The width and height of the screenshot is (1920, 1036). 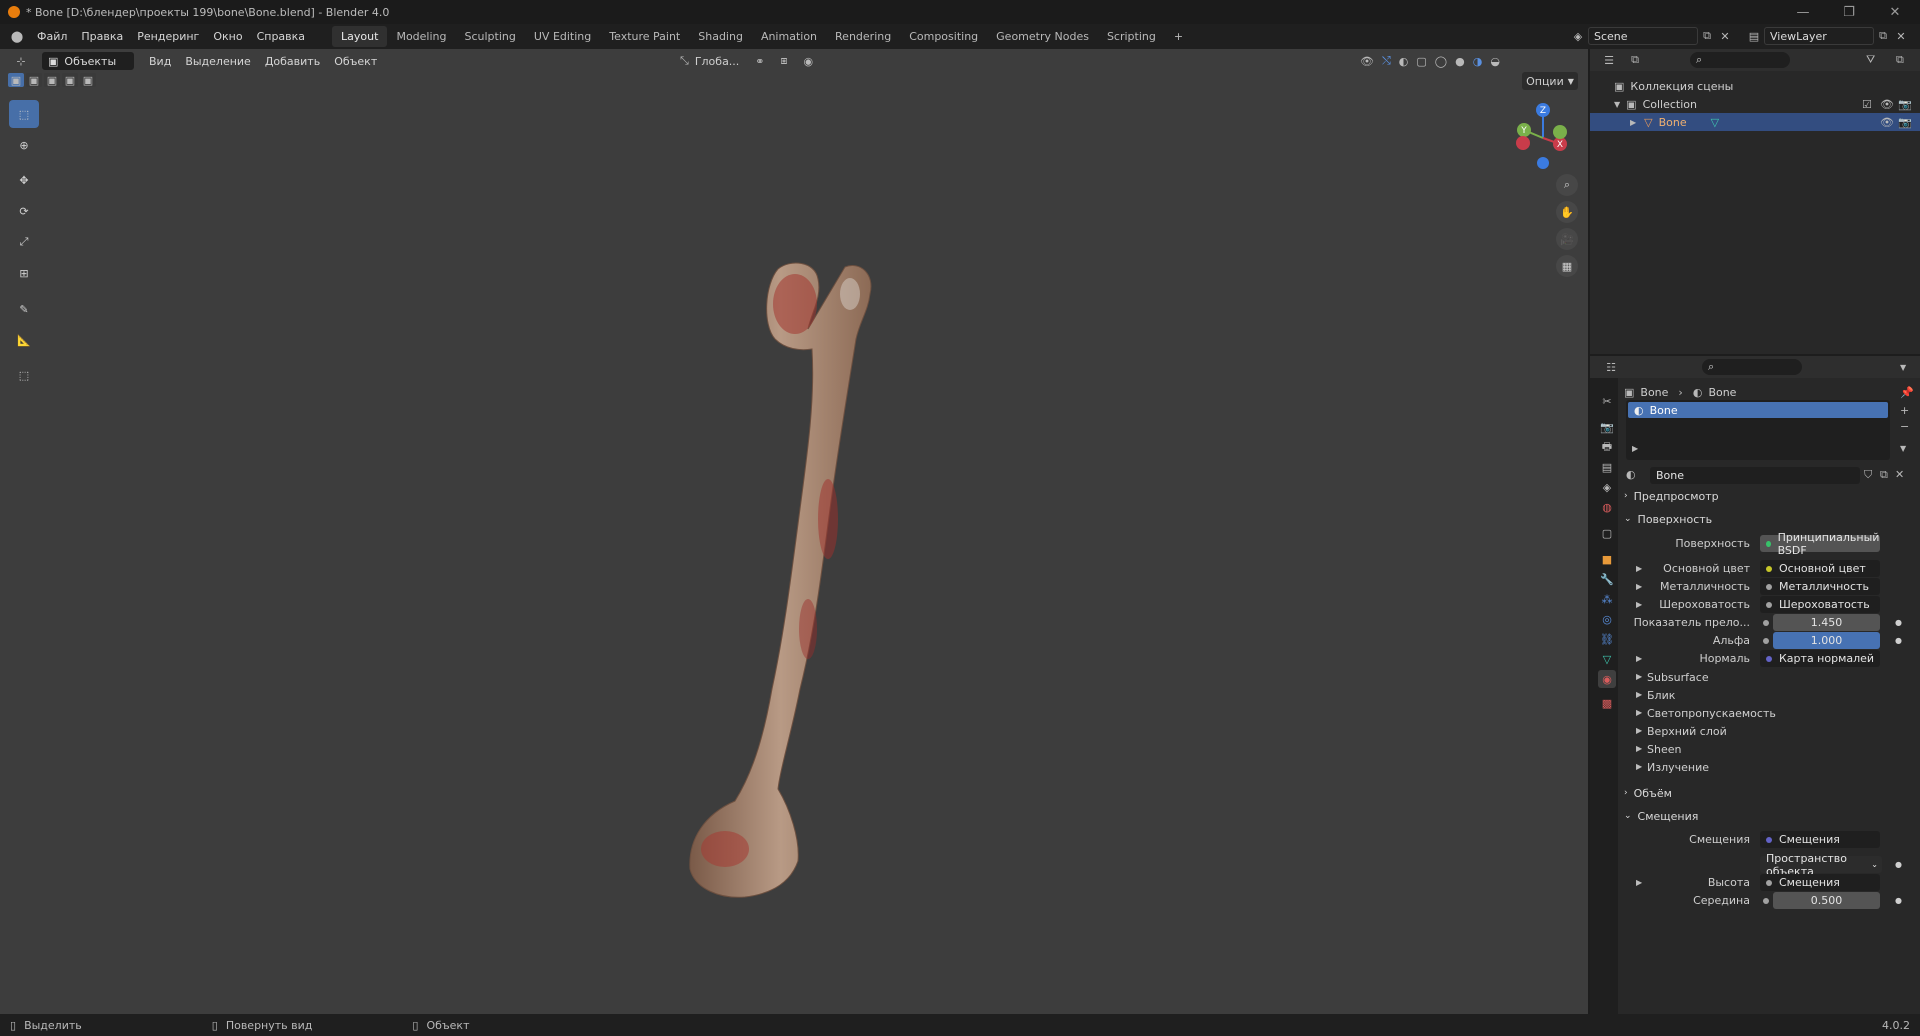 What do you see at coordinates (1611, 367) in the screenshot?
I see `properties-editor-icon: ☷` at bounding box center [1611, 367].